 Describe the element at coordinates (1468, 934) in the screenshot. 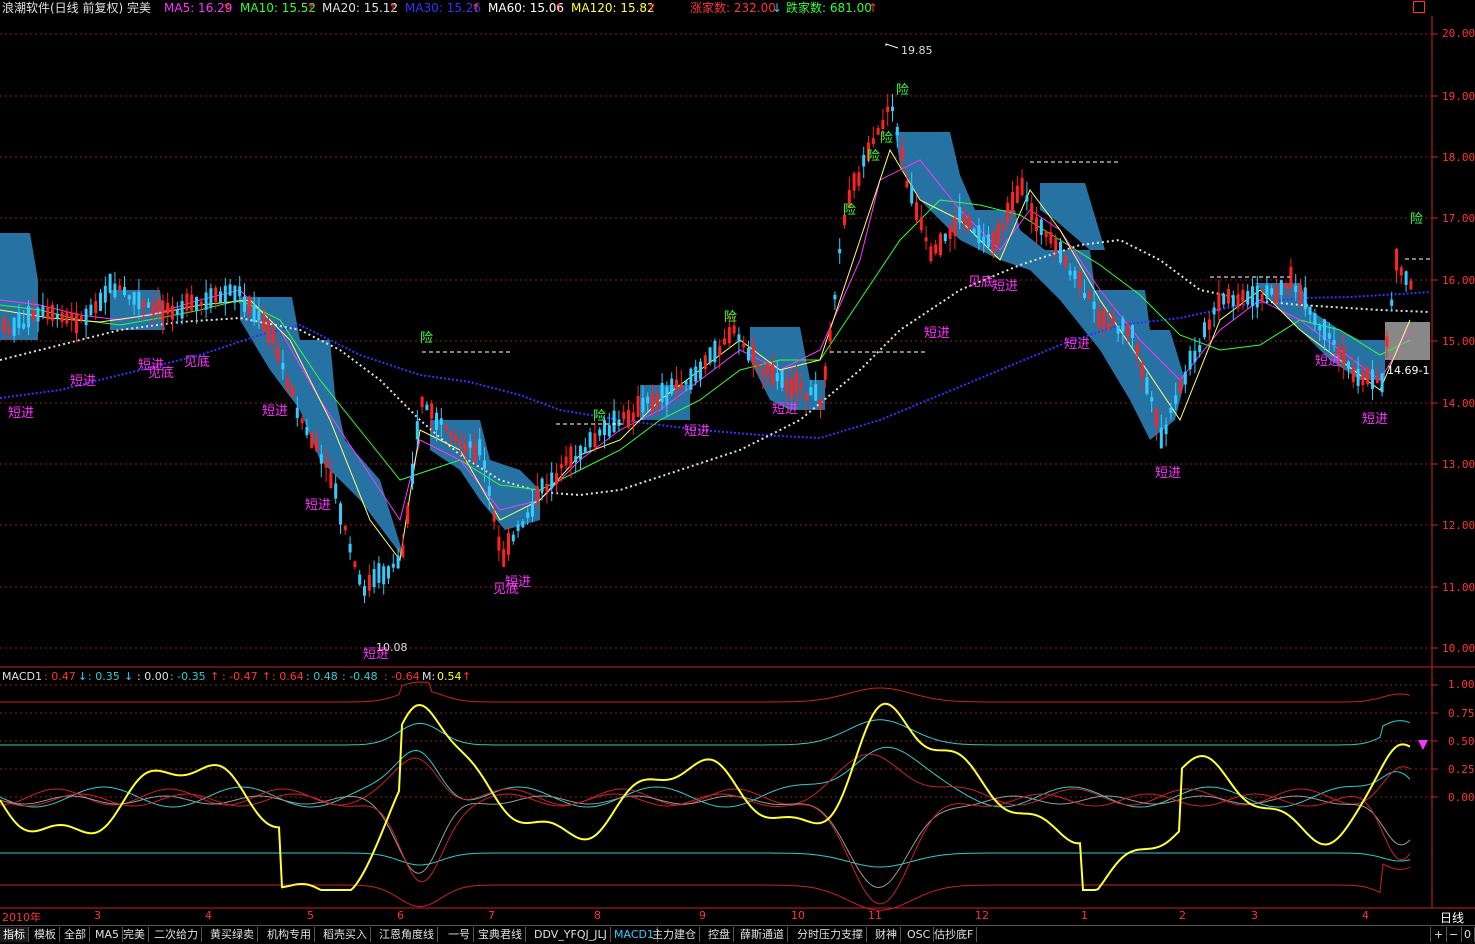

I see `reset-button: 0` at that location.